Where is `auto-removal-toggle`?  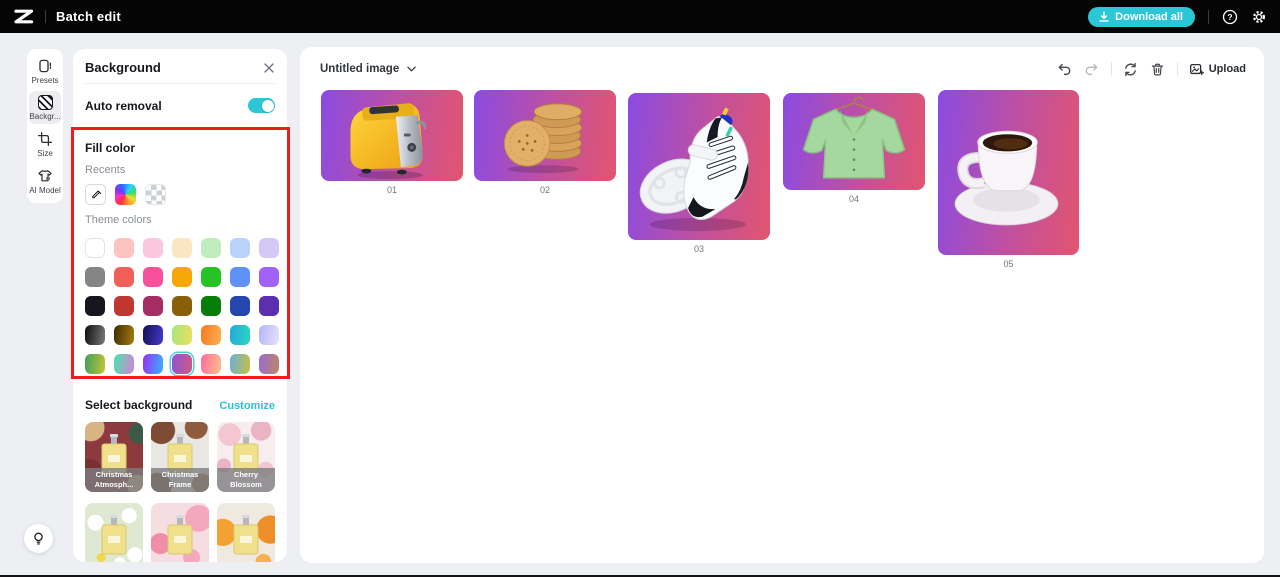 auto-removal-toggle is located at coordinates (261, 105).